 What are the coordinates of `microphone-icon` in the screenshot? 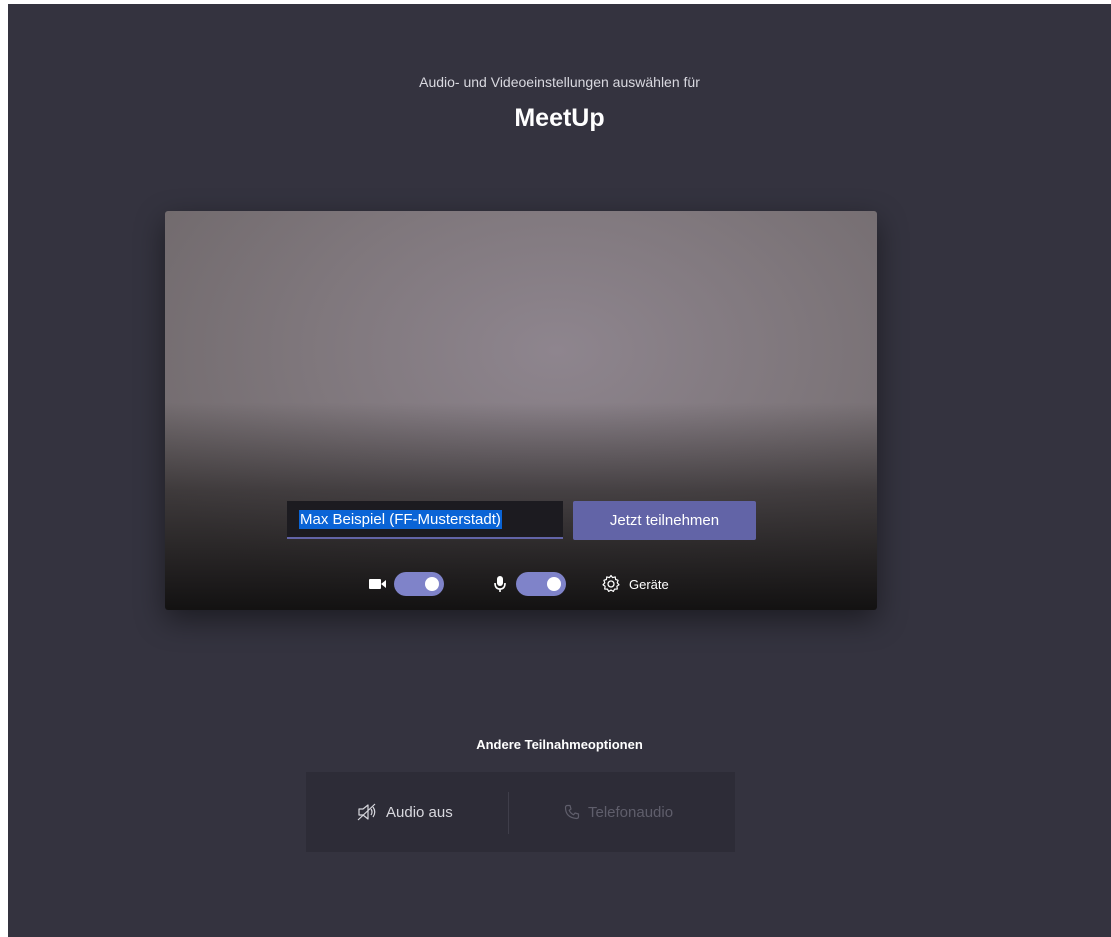 It's located at (500, 584).